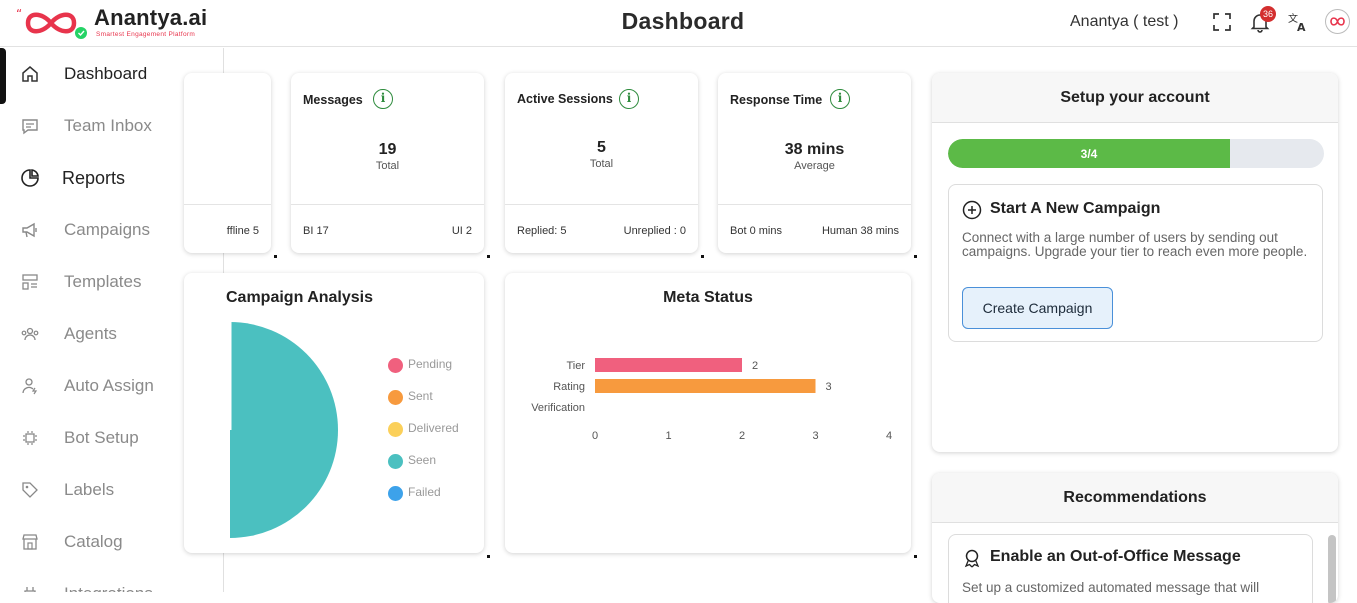 This screenshot has height=603, width=1357. I want to click on notification-badge: 36, so click(1268, 14).